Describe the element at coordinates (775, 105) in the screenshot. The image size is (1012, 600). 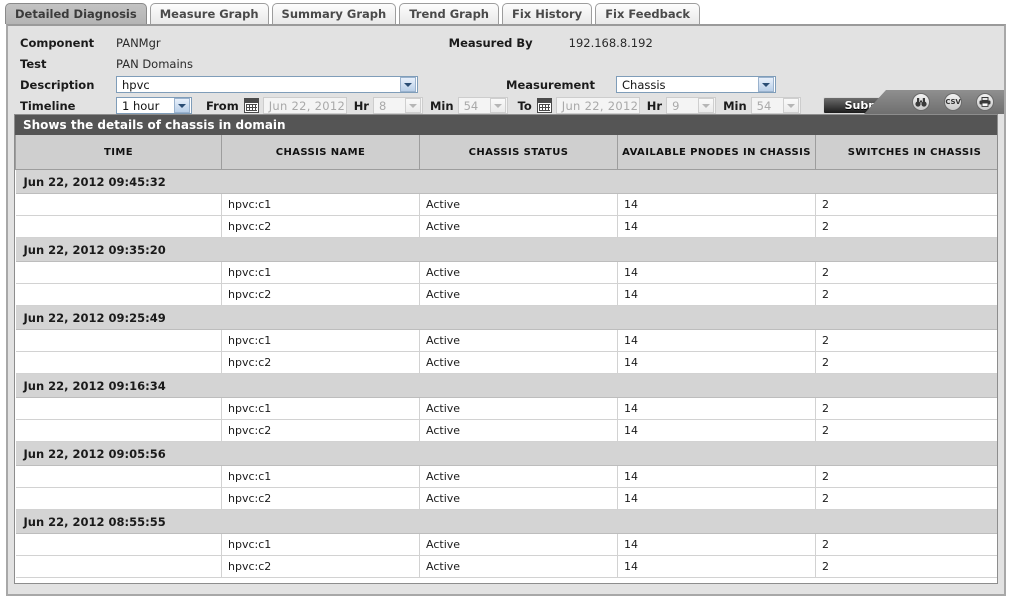
I see `to-min-select: 54` at that location.